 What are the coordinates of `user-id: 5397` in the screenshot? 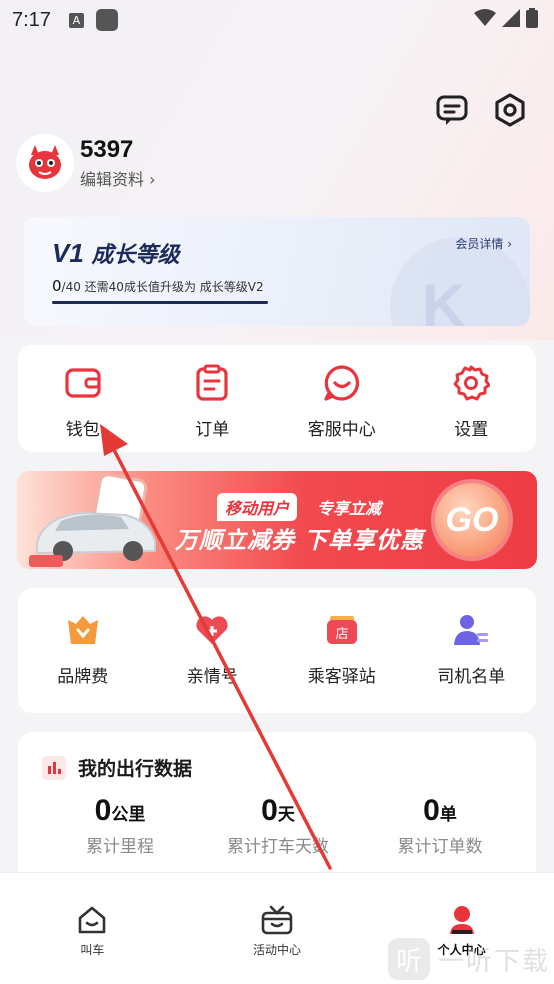 It's located at (107, 149).